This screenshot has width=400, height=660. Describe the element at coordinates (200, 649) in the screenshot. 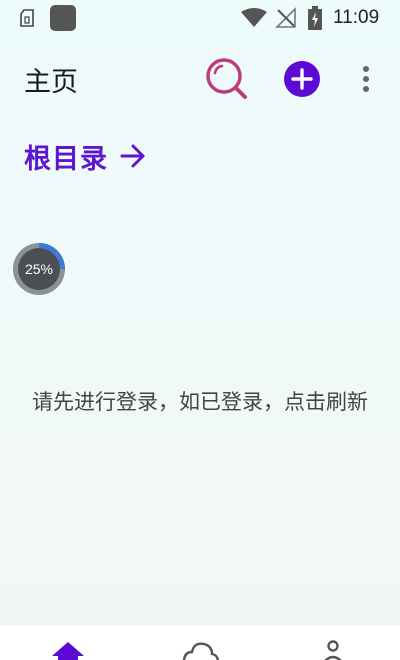

I see `cloud-icon` at that location.